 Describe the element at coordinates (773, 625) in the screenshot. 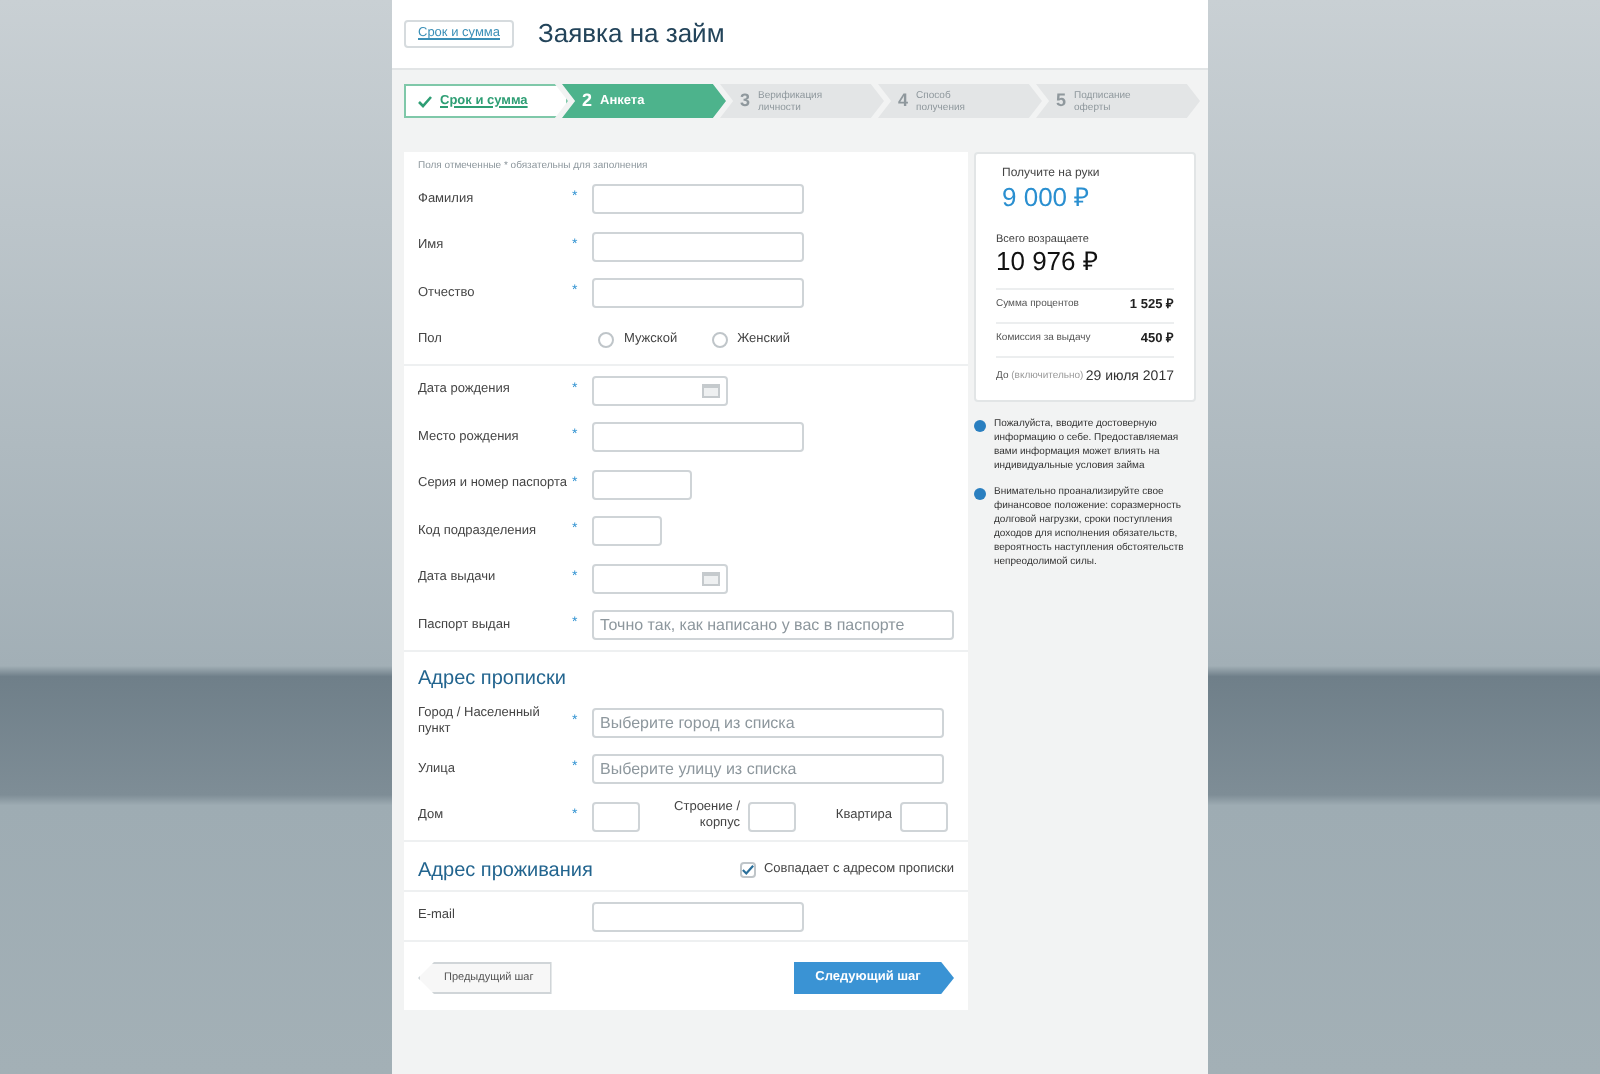

I see `text-field: Точно так, как написано у вас в паспорте` at that location.